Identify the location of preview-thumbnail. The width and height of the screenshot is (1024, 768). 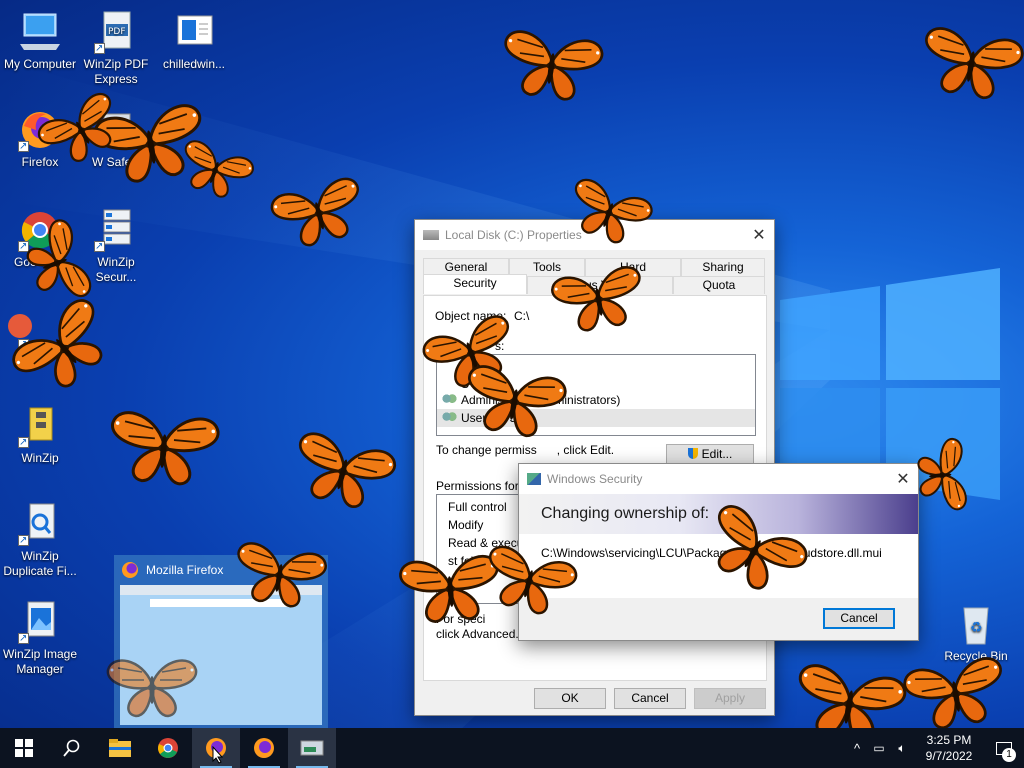
(221, 655).